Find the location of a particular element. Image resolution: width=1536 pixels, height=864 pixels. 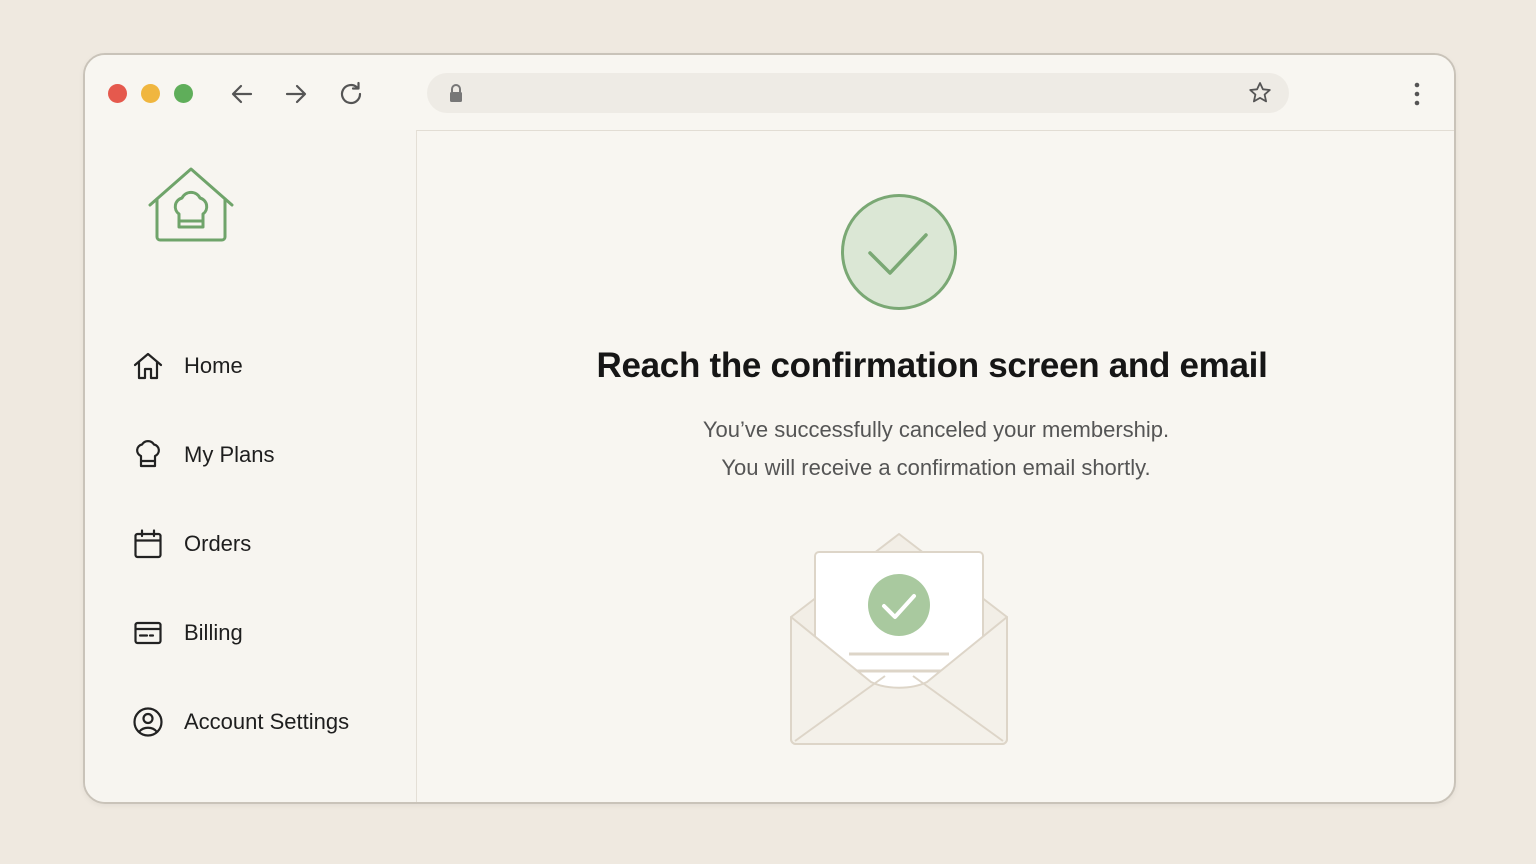

card-icon is located at coordinates (148, 633).